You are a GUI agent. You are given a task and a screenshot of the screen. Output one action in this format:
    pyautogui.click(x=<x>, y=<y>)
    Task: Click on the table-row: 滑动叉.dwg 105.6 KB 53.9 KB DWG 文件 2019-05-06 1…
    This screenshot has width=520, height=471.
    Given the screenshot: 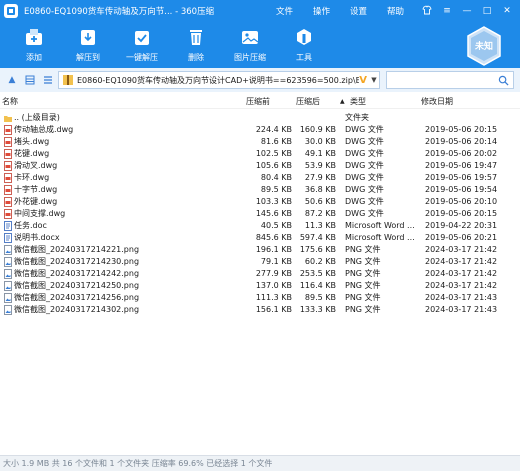 What is the action you would take?
    pyautogui.click(x=260, y=166)
    